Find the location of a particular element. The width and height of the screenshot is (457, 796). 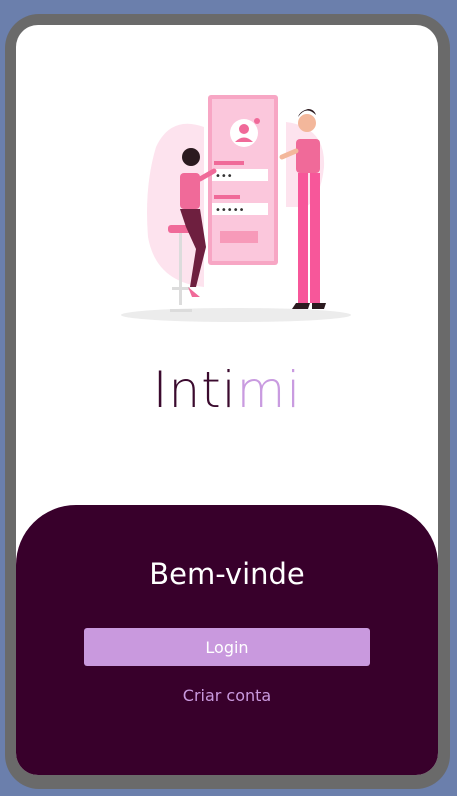

login-button: Login is located at coordinates (227, 647).